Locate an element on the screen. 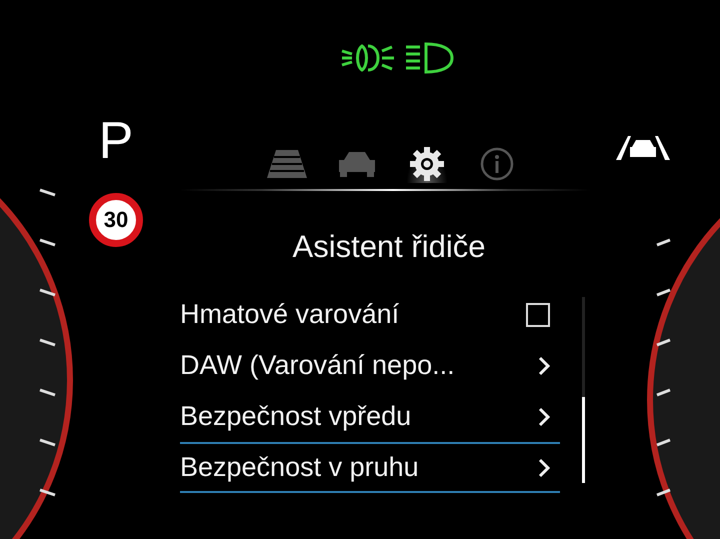  gear-icon is located at coordinates (427, 164).